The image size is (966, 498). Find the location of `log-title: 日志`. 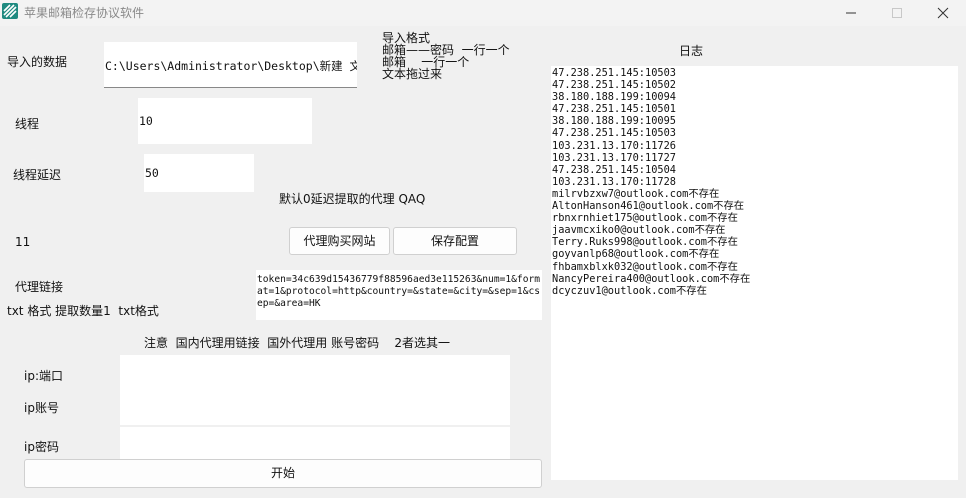

log-title: 日志 is located at coordinates (691, 51).